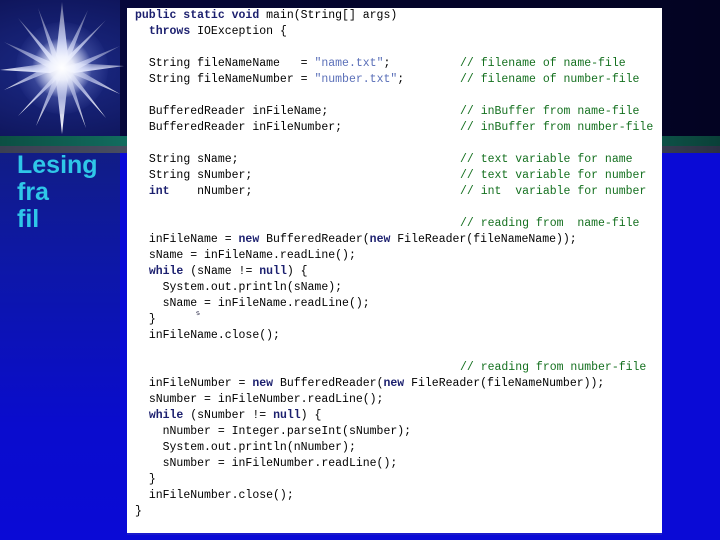  Describe the element at coordinates (356, 79) in the screenshot. I see `code-token-str: "number.txt"` at that location.